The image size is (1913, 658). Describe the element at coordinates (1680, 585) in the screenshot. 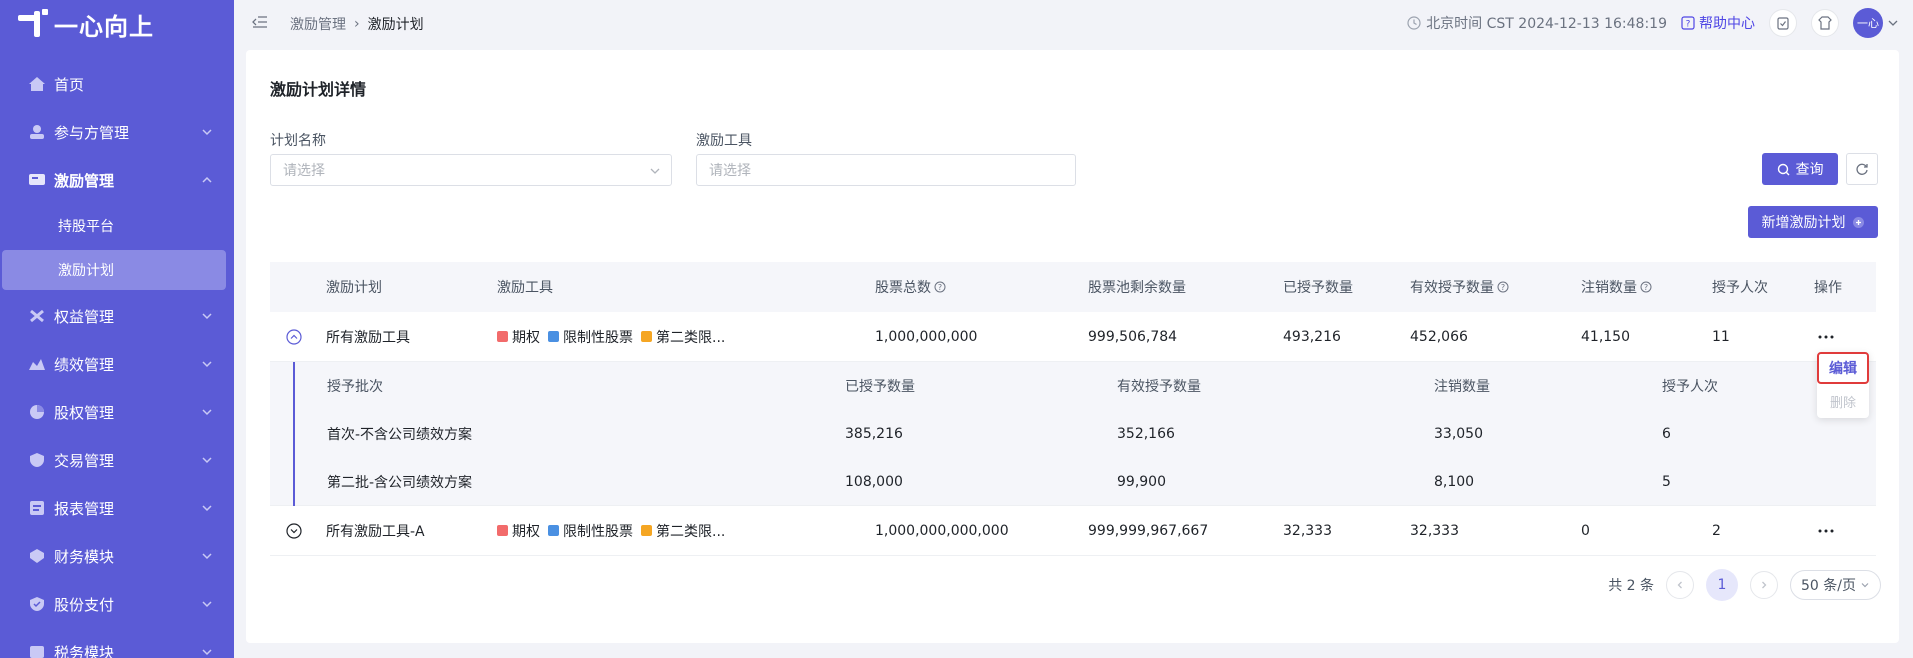

I see `prev-page-button` at that location.